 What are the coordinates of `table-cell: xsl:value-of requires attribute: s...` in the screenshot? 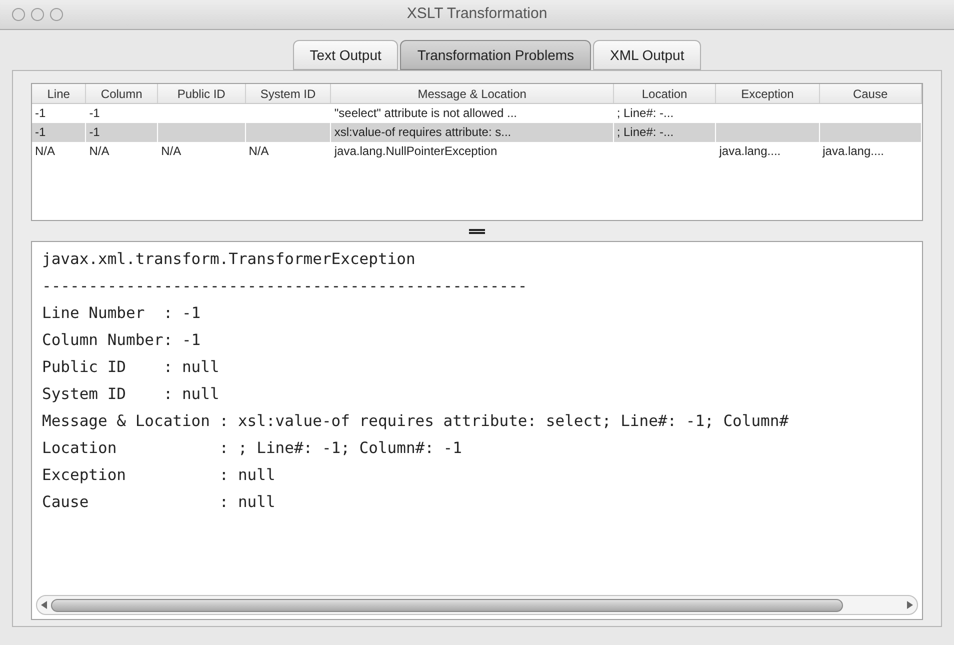 It's located at (423, 132).